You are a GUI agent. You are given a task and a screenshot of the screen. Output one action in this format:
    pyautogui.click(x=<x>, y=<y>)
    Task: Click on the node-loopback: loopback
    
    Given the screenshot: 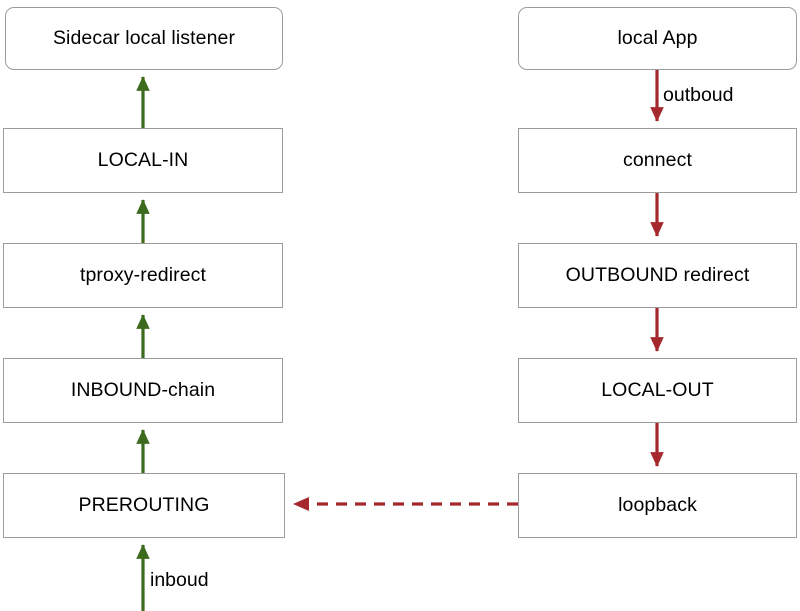 What is the action you would take?
    pyautogui.click(x=657, y=505)
    